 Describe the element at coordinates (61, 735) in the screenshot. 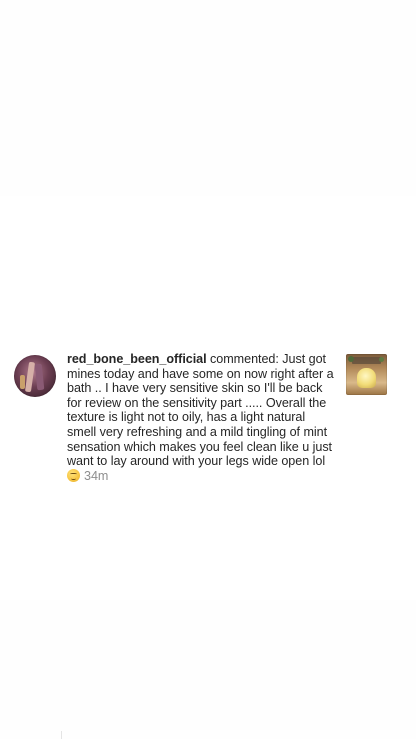

I see `divider-mark` at that location.